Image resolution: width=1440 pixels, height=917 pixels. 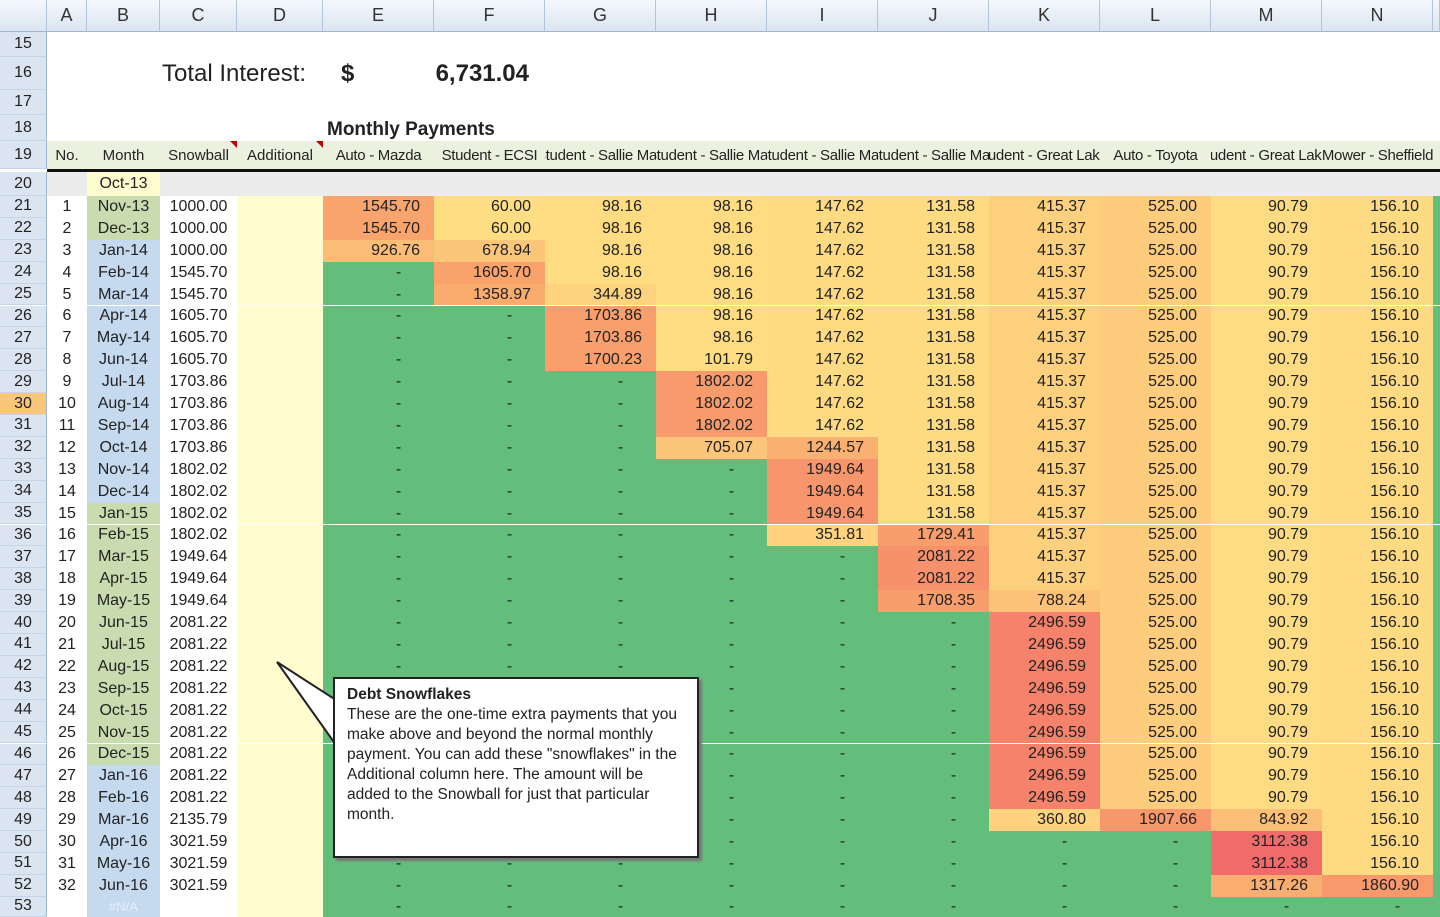 What do you see at coordinates (1044, 601) in the screenshot?
I see `payment-cell: 788.24` at bounding box center [1044, 601].